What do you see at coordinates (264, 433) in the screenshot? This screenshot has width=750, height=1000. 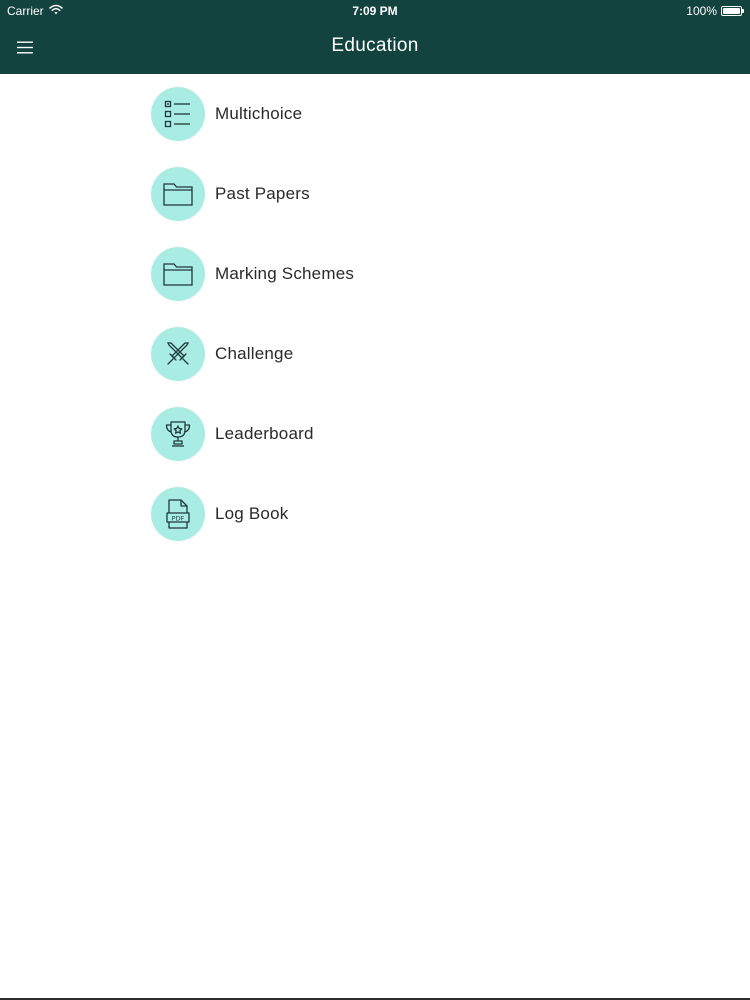 I see `menu-item-label: Leaderboard` at bounding box center [264, 433].